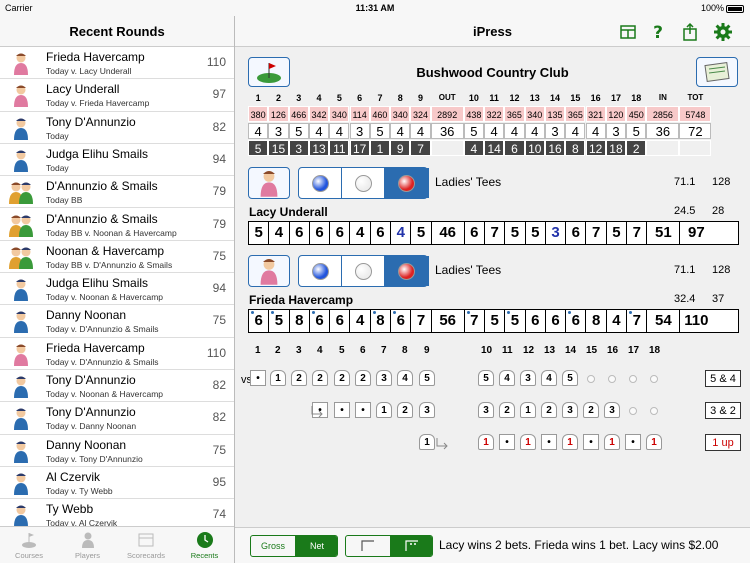 The height and width of the screenshot is (564, 750). What do you see at coordinates (117, 160) in the screenshot?
I see `round-row: Judga Elihu Smails Today 94` at bounding box center [117, 160].